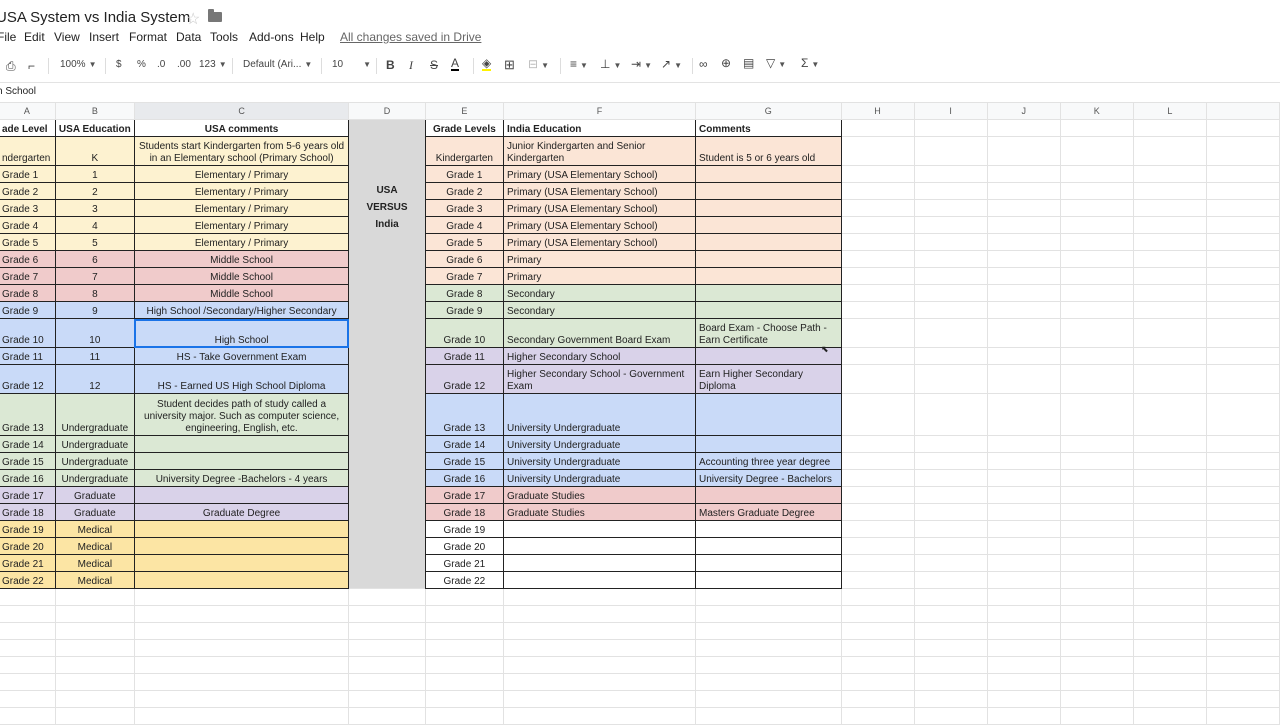 The width and height of the screenshot is (1280, 725). I want to click on cell: Middle School, so click(241, 293).